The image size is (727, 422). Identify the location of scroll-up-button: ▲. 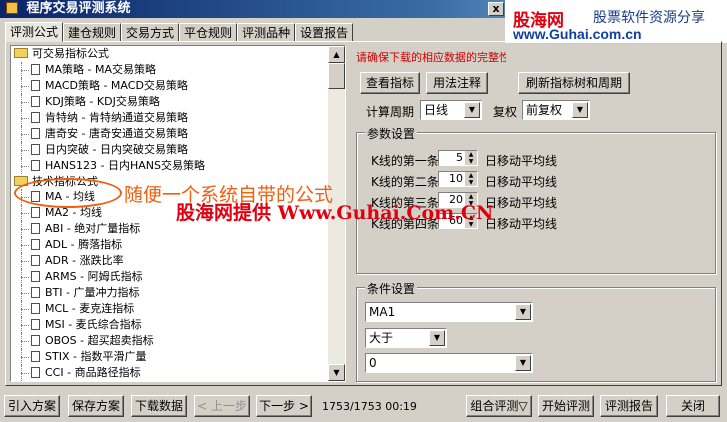
(336, 54).